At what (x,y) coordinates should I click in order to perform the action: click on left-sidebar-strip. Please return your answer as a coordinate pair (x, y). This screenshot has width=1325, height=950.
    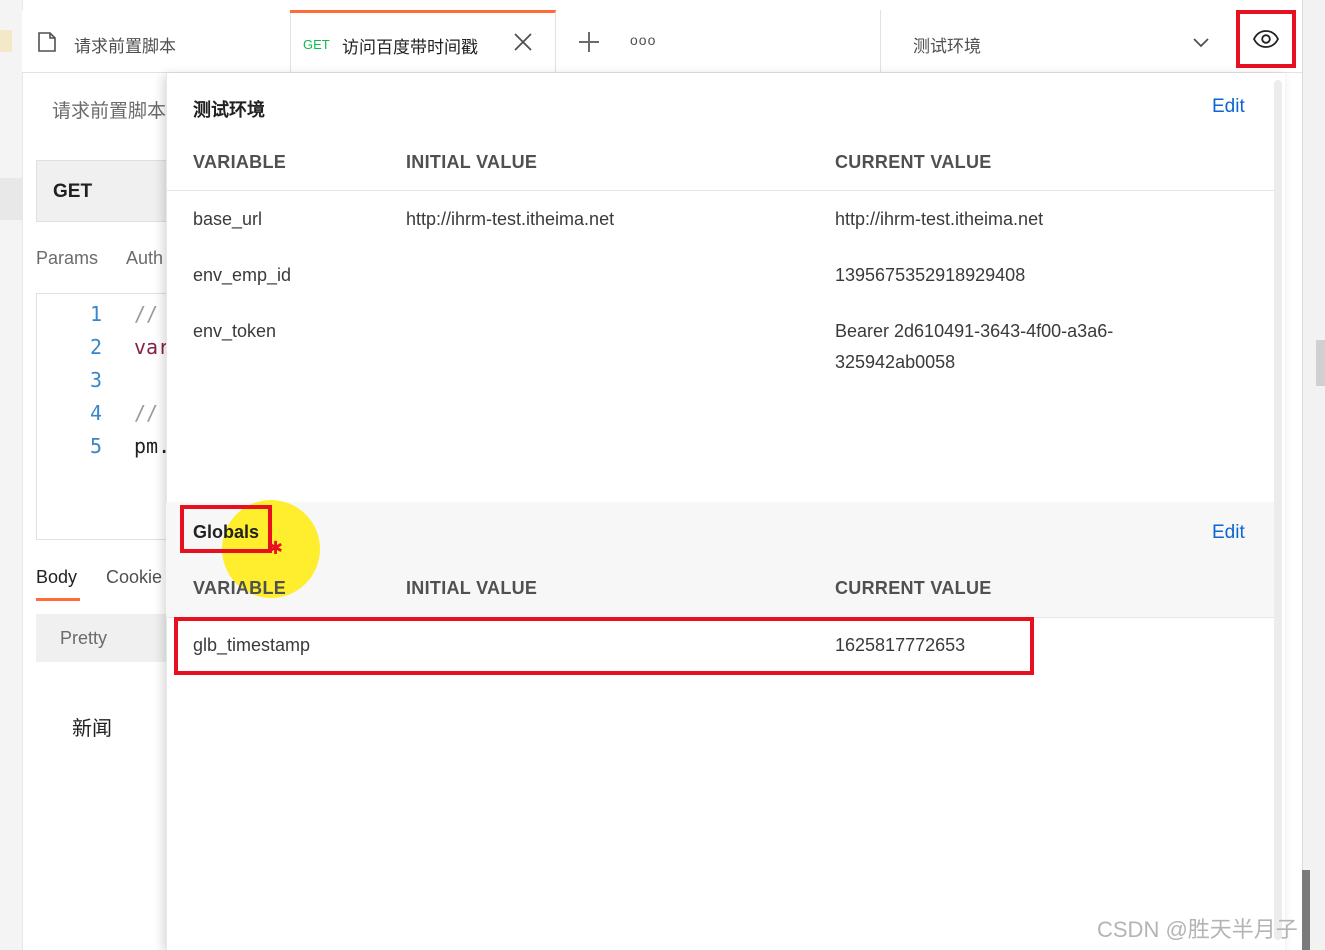
    Looking at the image, I should click on (11, 475).